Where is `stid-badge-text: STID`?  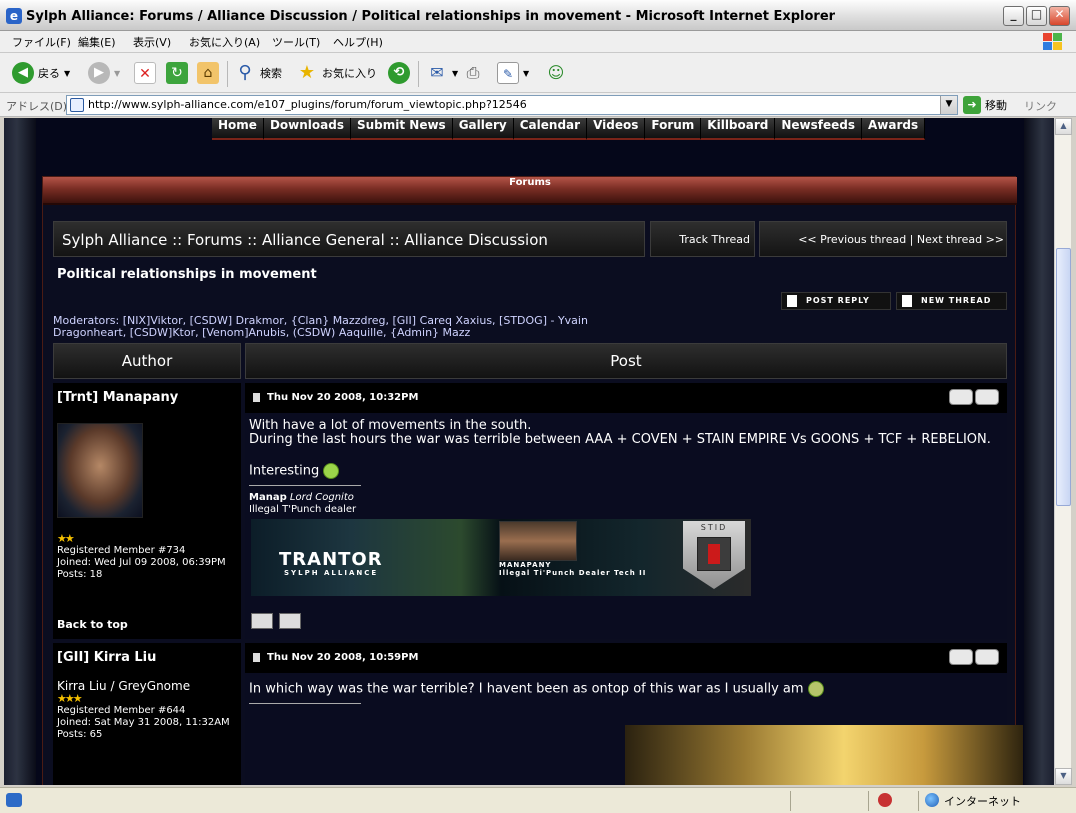 stid-badge-text: STID is located at coordinates (714, 527).